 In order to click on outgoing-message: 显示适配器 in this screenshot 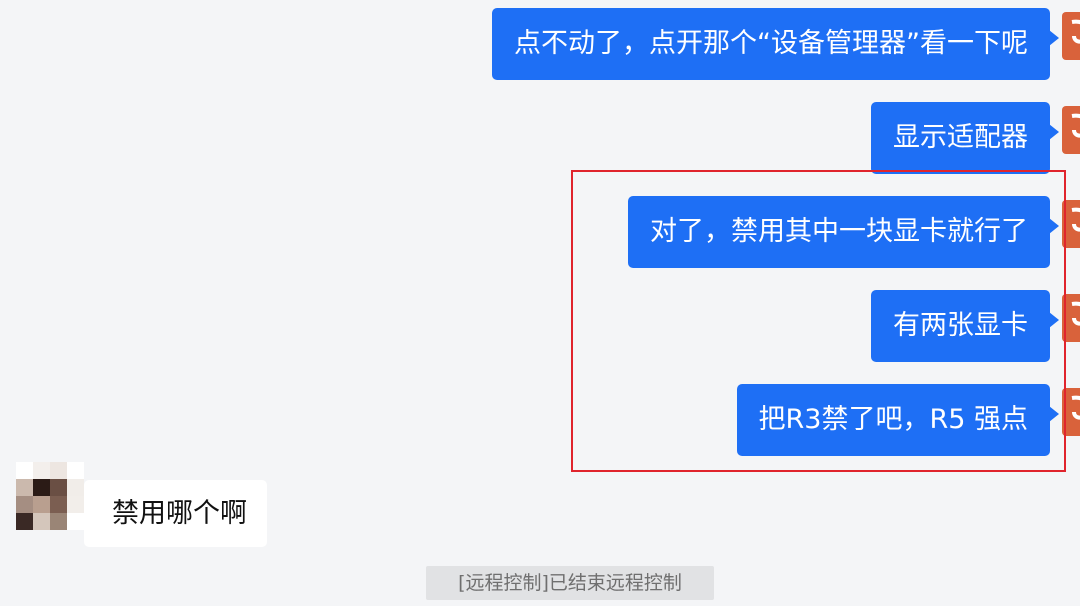, I will do `click(965, 138)`.